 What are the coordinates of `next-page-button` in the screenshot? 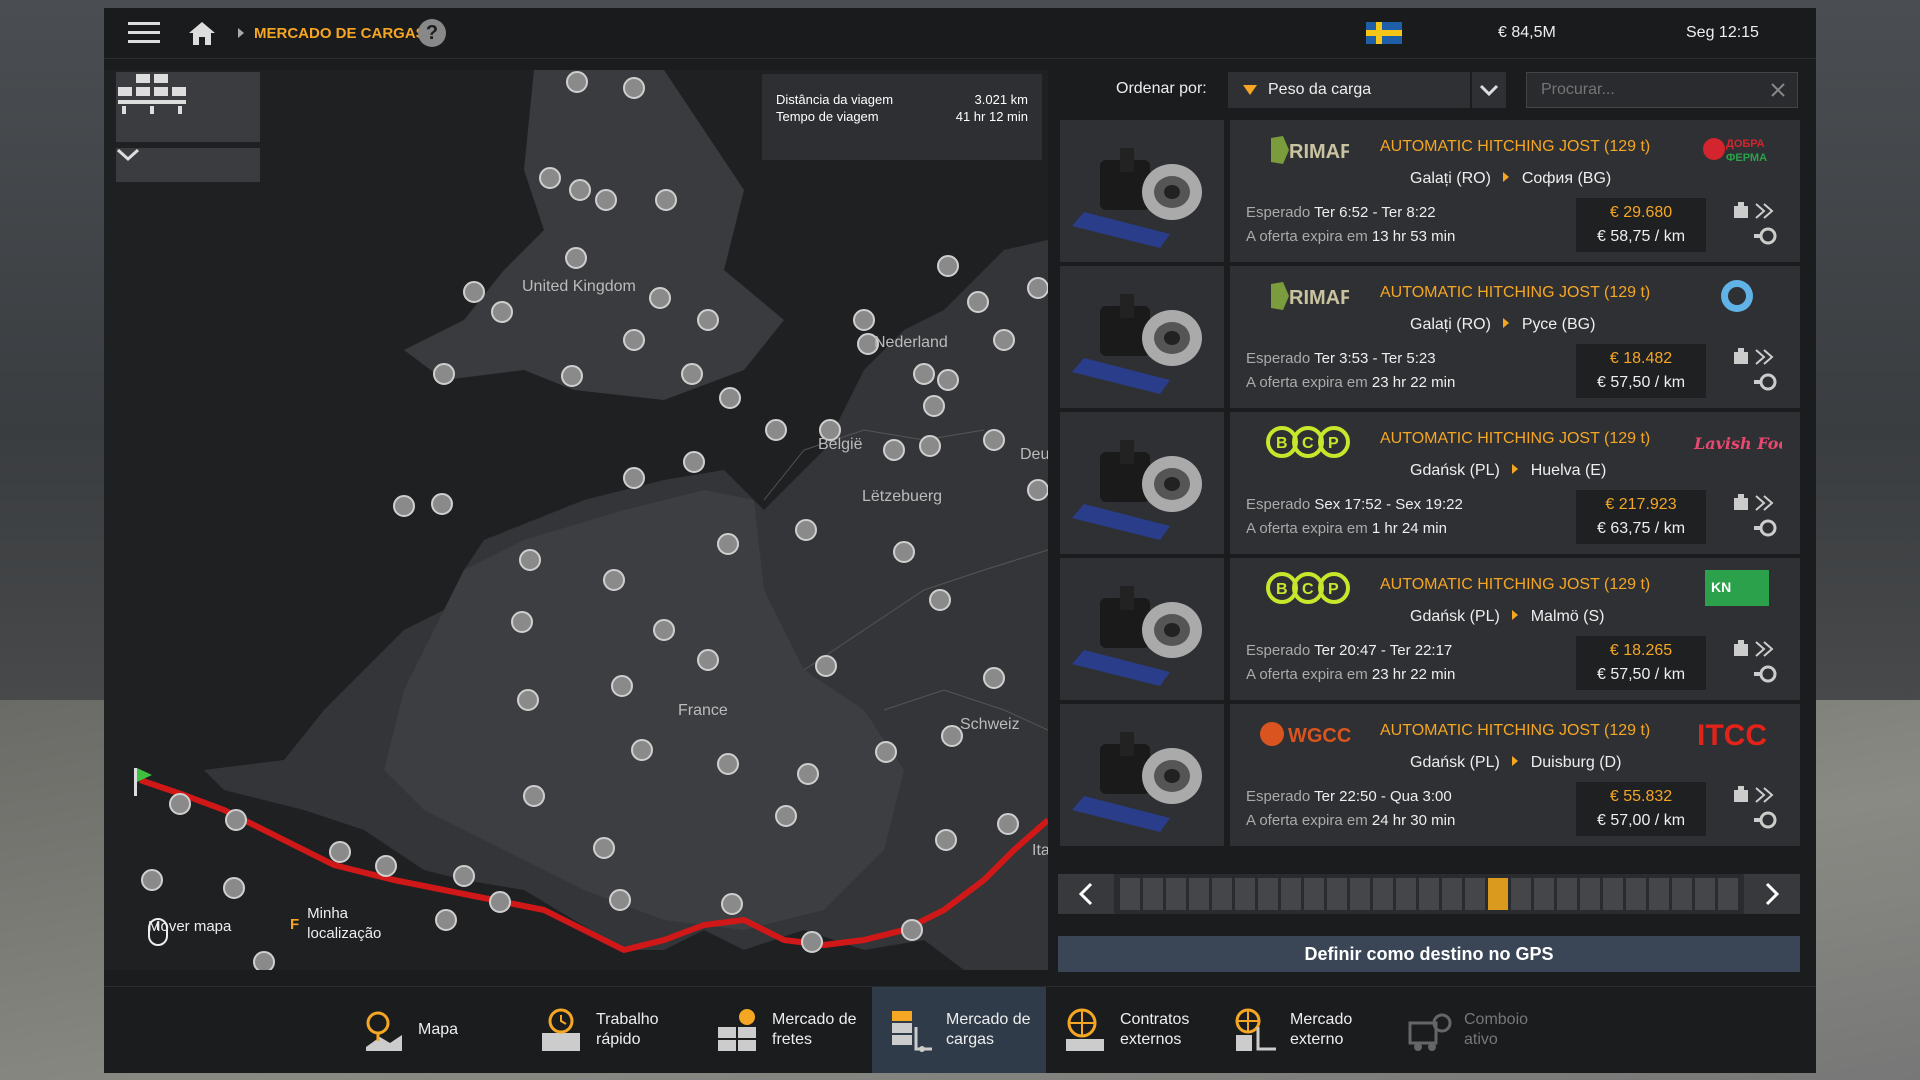 It's located at (1772, 894).